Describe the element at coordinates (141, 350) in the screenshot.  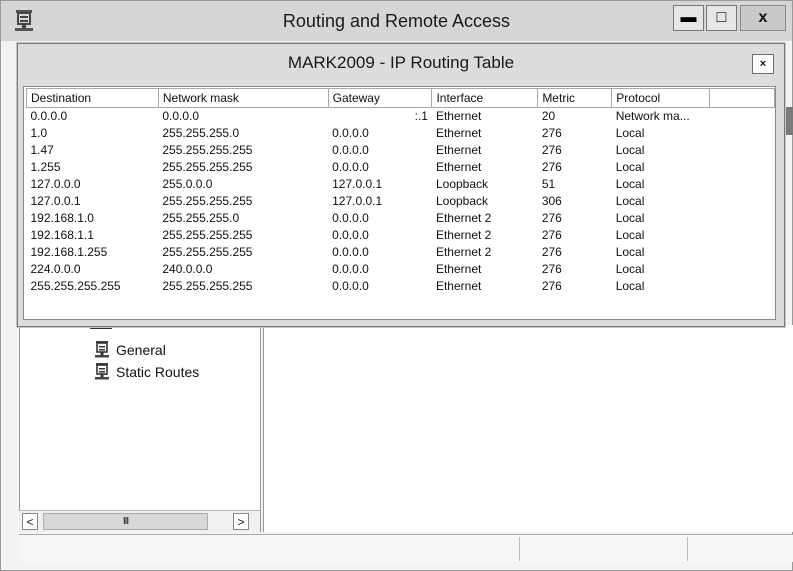
I see `tree-item-label: General` at that location.